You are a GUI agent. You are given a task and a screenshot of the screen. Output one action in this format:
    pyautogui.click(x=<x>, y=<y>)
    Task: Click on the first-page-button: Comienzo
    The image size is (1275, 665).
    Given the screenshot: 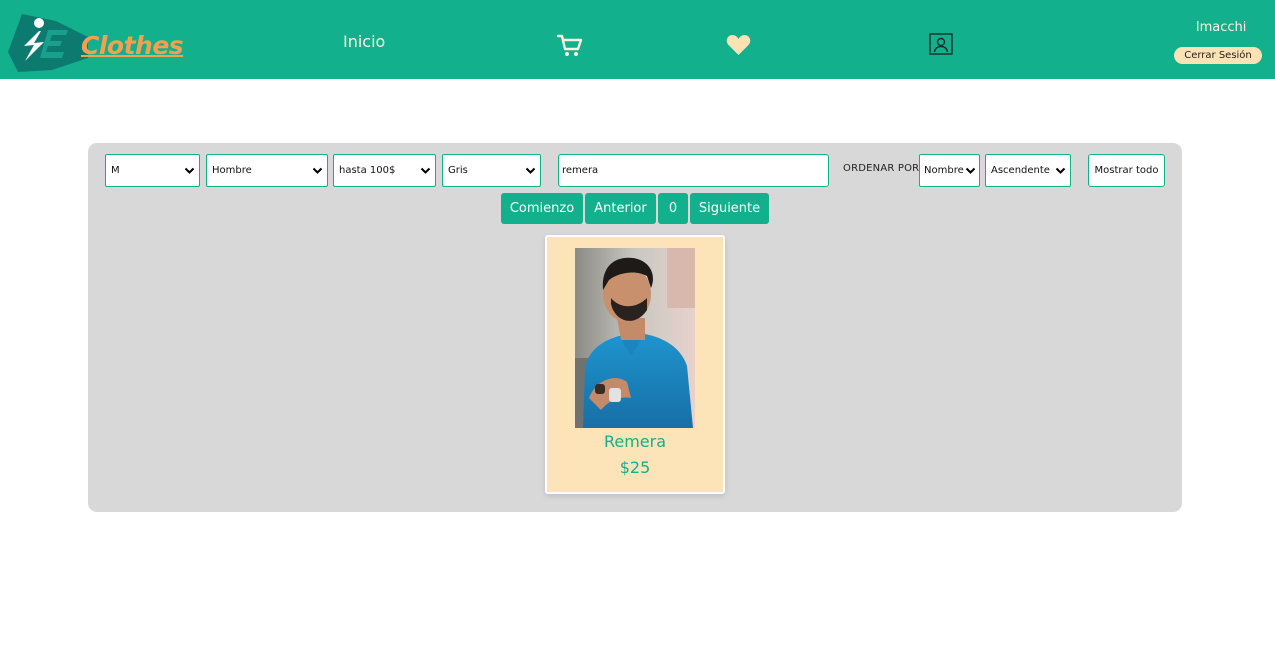 What is the action you would take?
    pyautogui.click(x=542, y=208)
    